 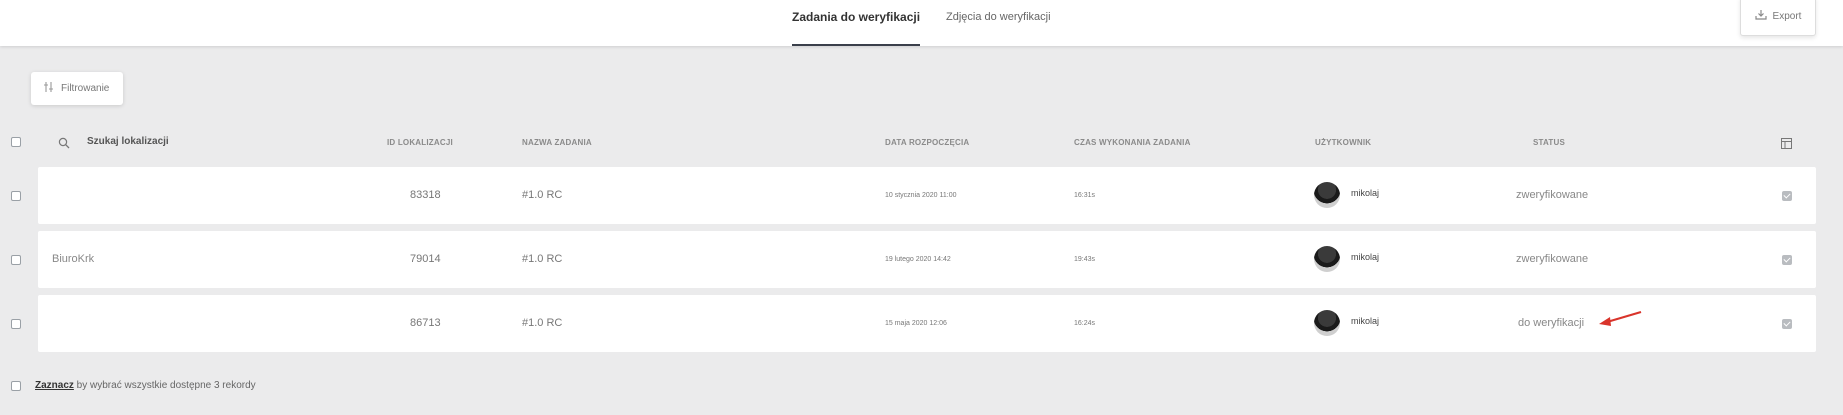 I want to click on search-location-input: Szukaj lokalizacji, so click(x=128, y=141).